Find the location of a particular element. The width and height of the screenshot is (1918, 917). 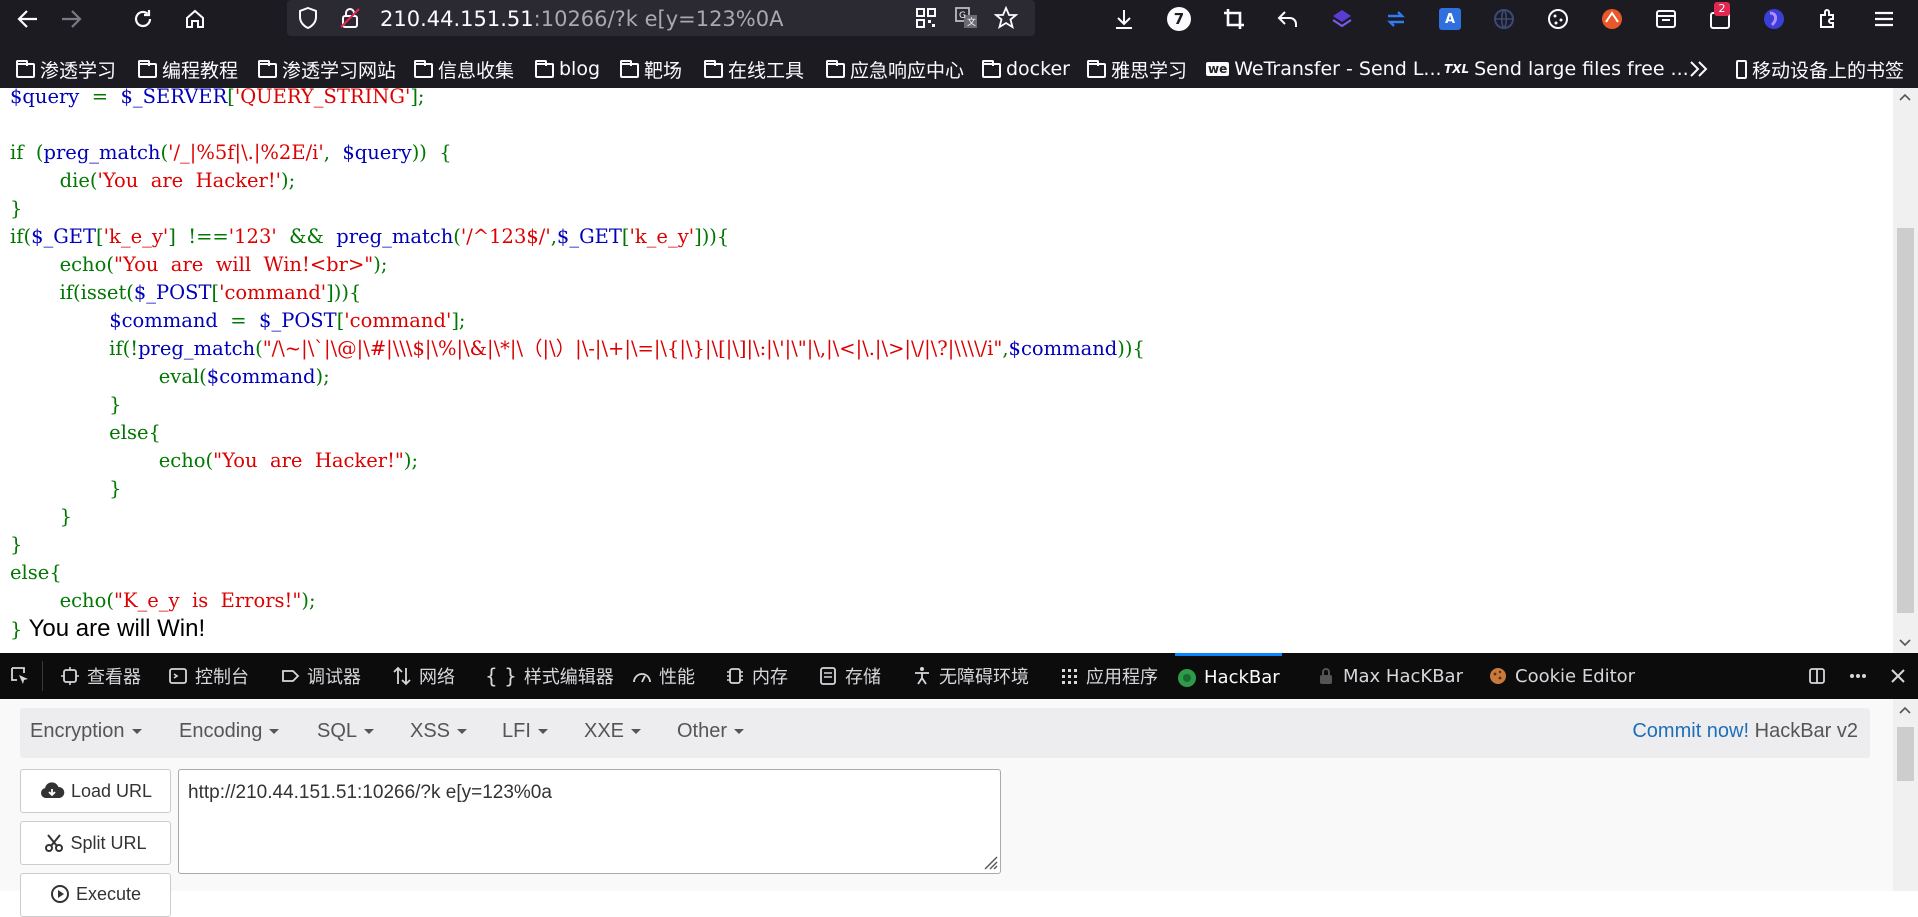

bookmark-folder: 在线工具 is located at coordinates (754, 69).